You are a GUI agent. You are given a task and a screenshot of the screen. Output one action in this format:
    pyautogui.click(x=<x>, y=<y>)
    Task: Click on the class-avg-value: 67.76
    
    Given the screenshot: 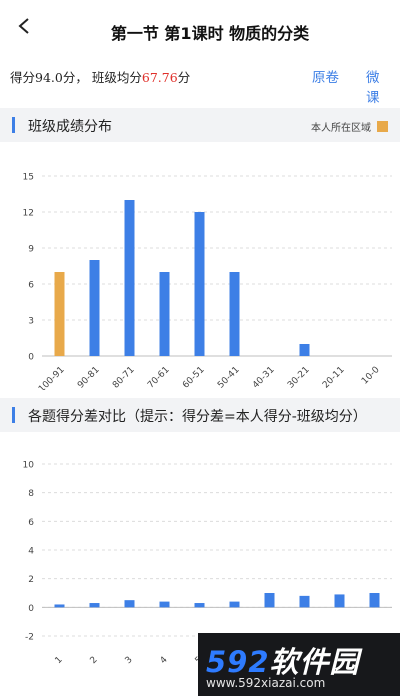 What is the action you would take?
    pyautogui.click(x=159, y=77)
    